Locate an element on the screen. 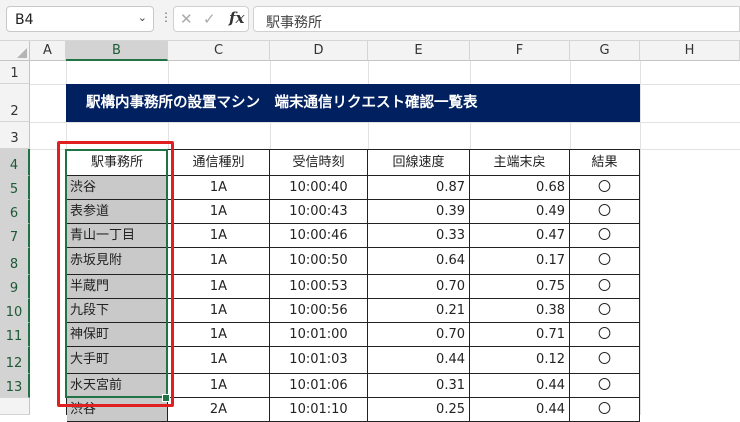  row-header-1: 1 is located at coordinates (15, 72).